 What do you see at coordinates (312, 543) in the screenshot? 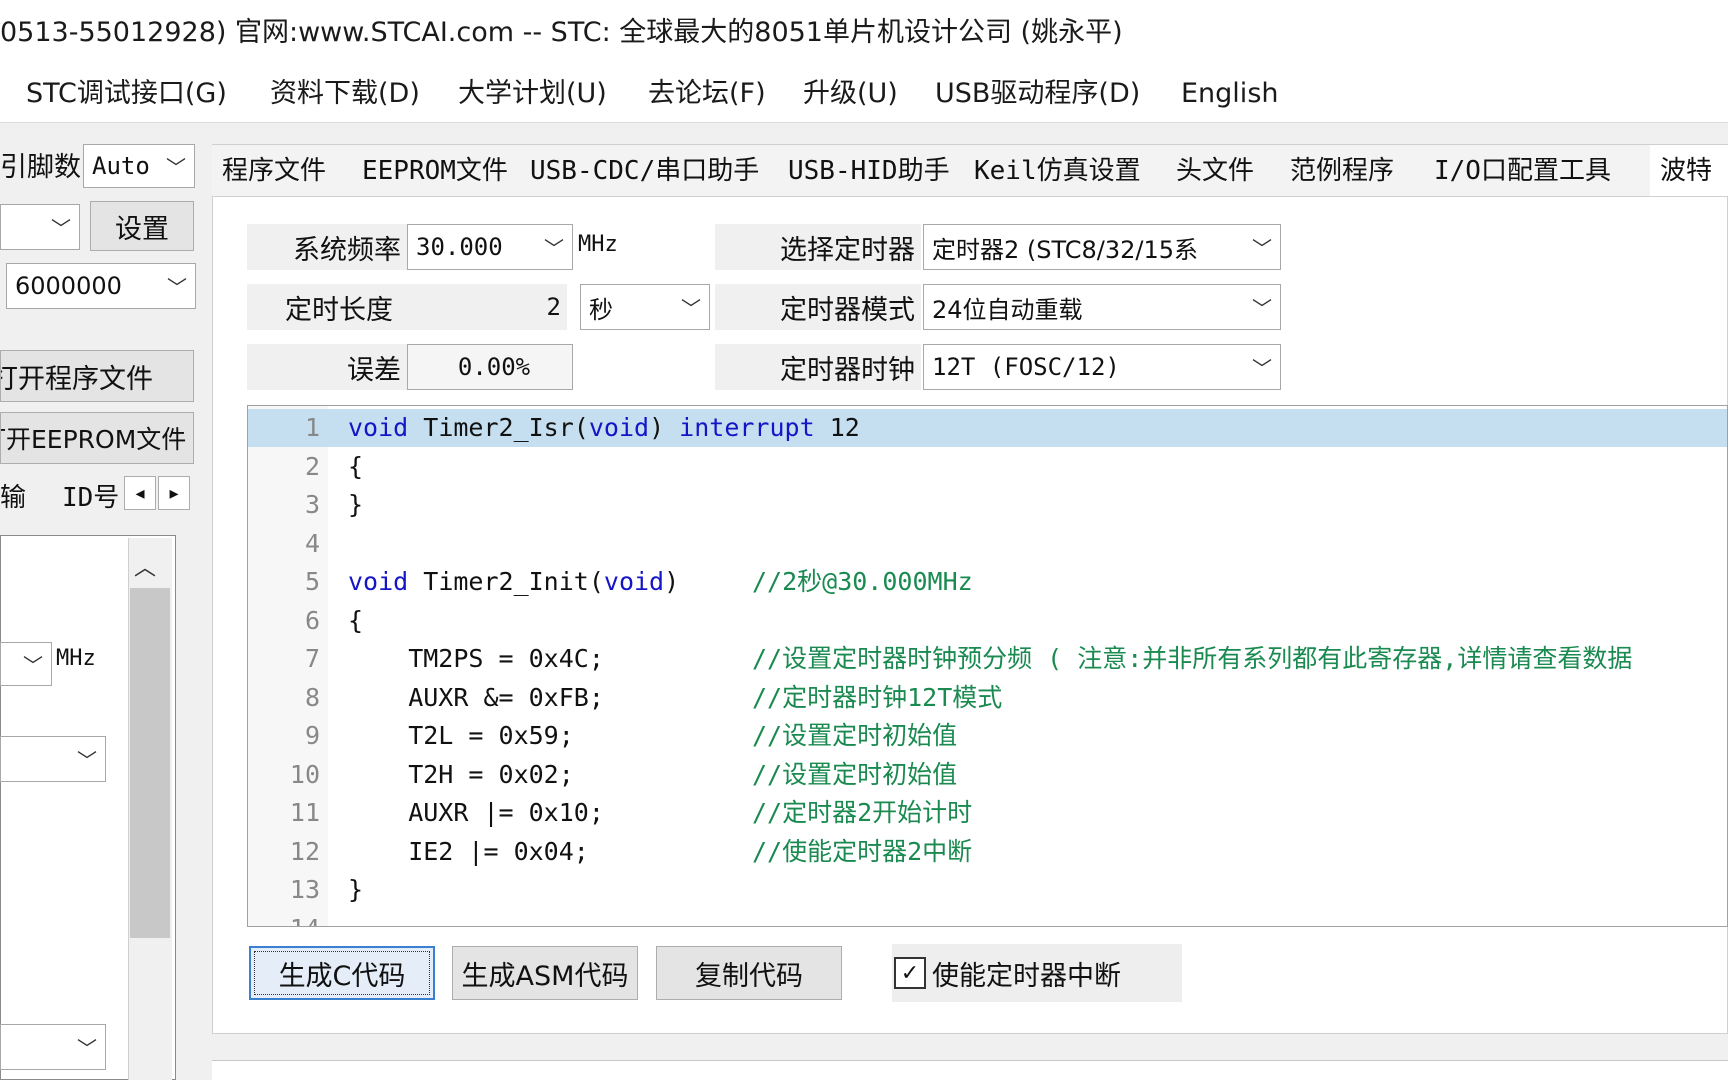
I see `line-number: 4` at bounding box center [312, 543].